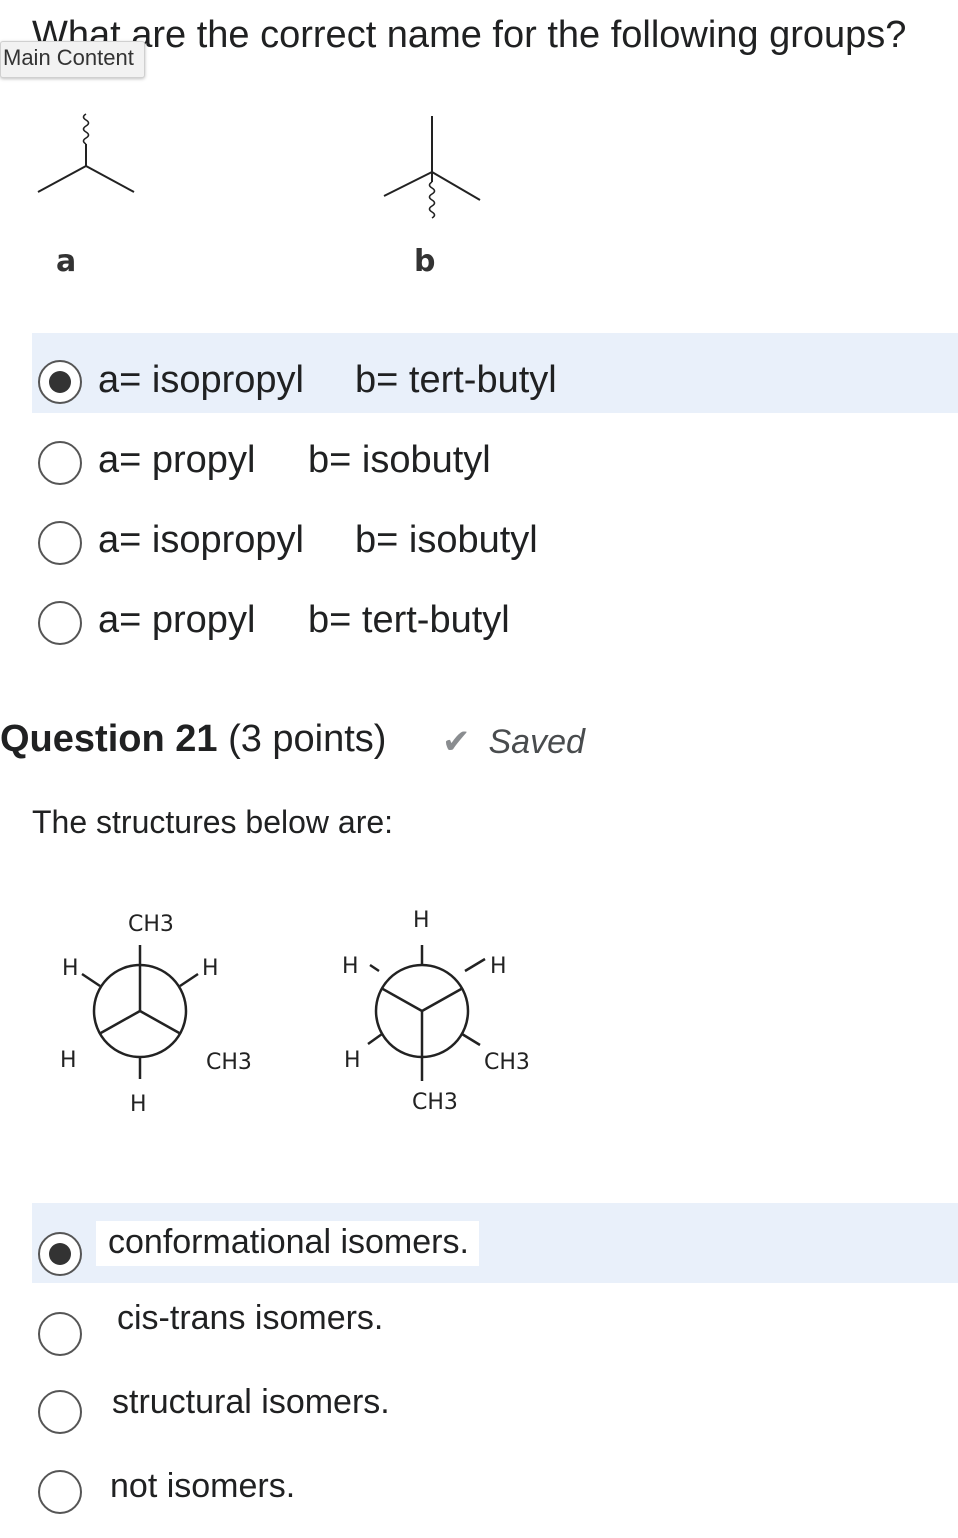  Describe the element at coordinates (456, 380) in the screenshot. I see `q20-option-1-part-b: b= tert-butyl` at that location.